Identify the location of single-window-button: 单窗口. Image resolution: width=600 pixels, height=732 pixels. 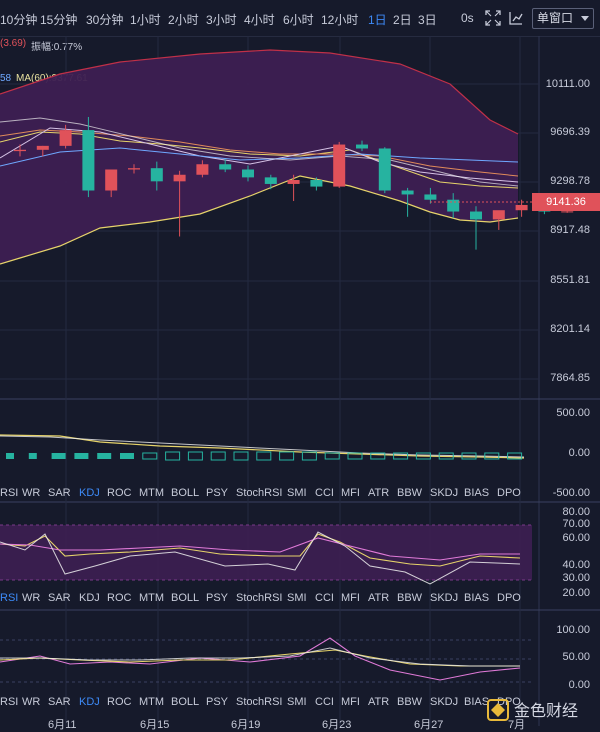
(563, 18).